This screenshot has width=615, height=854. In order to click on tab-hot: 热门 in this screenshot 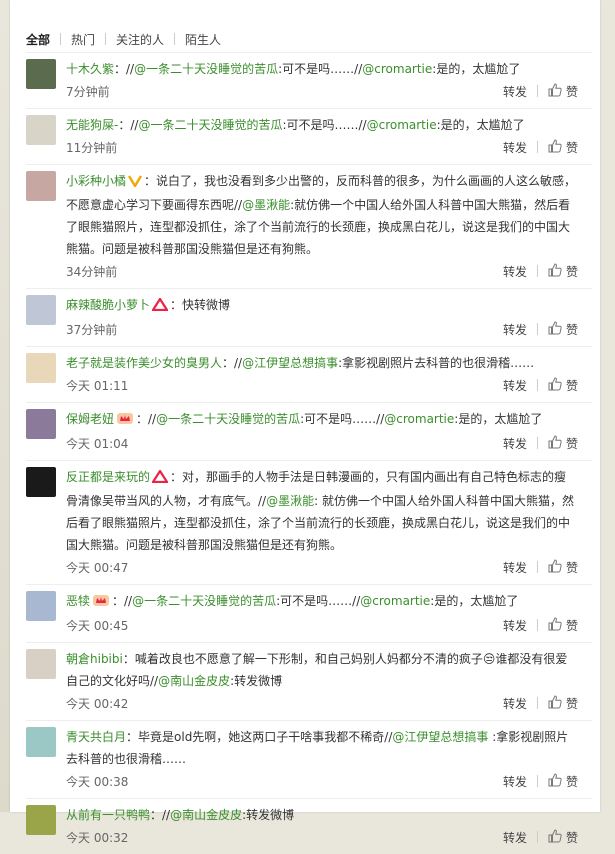, I will do `click(83, 39)`.